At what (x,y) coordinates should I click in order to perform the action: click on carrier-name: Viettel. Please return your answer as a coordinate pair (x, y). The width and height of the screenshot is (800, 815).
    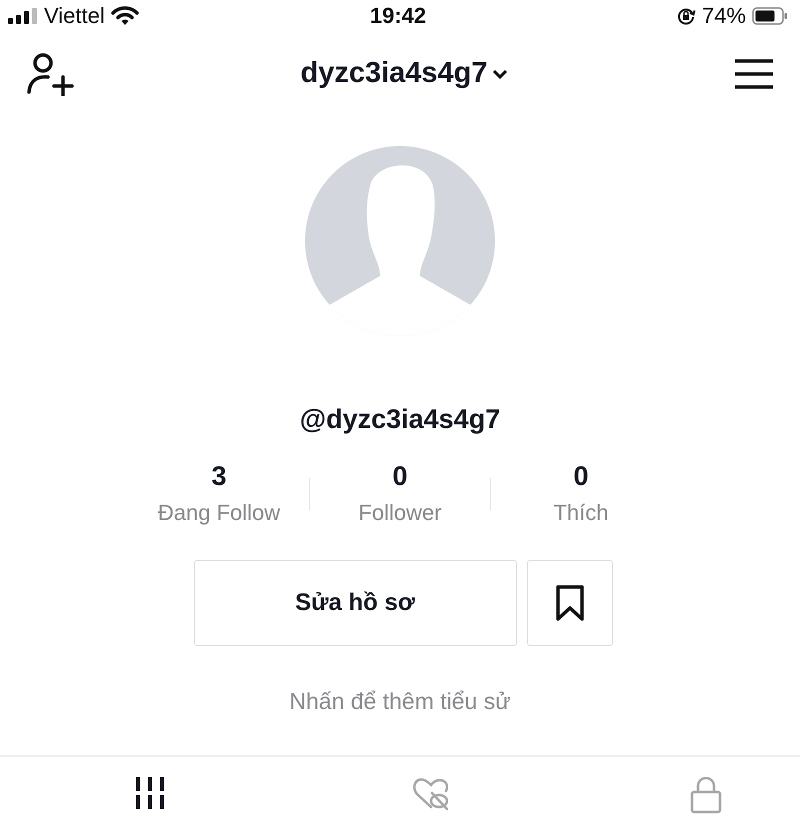
    Looking at the image, I should click on (74, 15).